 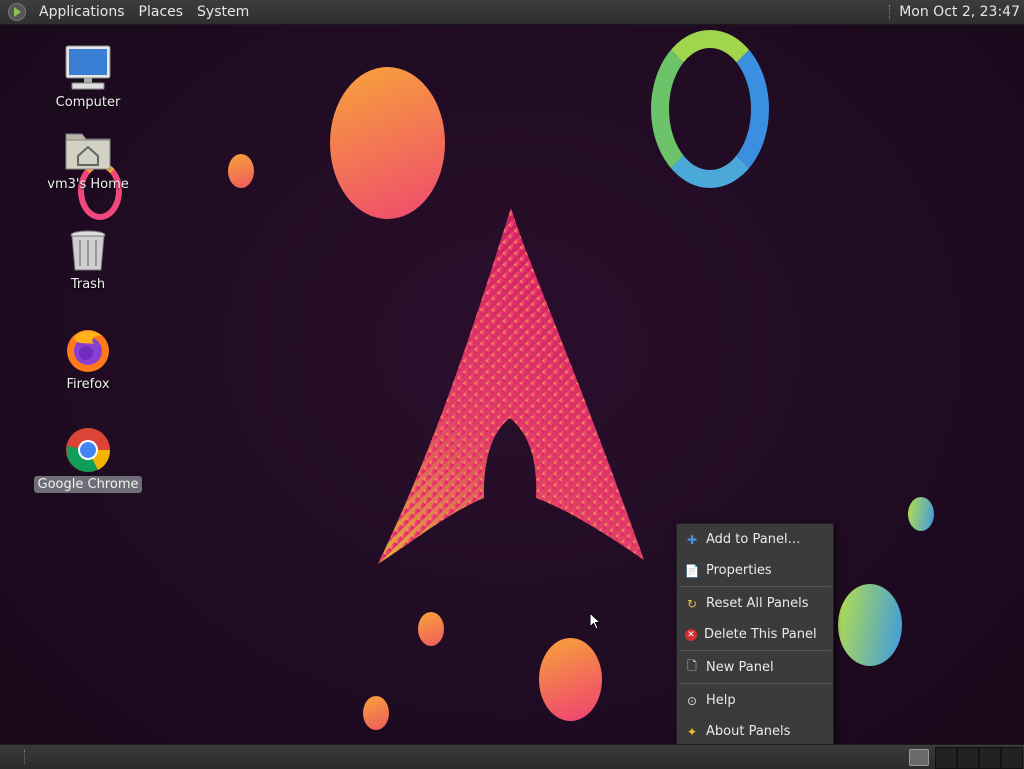 I want to click on arch-logo, so click(x=511, y=386).